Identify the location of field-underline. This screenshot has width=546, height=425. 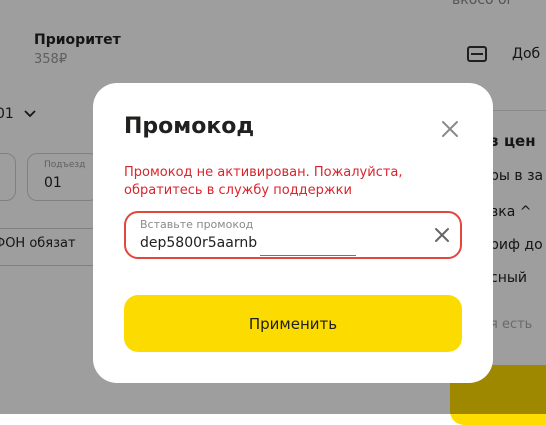
(308, 255).